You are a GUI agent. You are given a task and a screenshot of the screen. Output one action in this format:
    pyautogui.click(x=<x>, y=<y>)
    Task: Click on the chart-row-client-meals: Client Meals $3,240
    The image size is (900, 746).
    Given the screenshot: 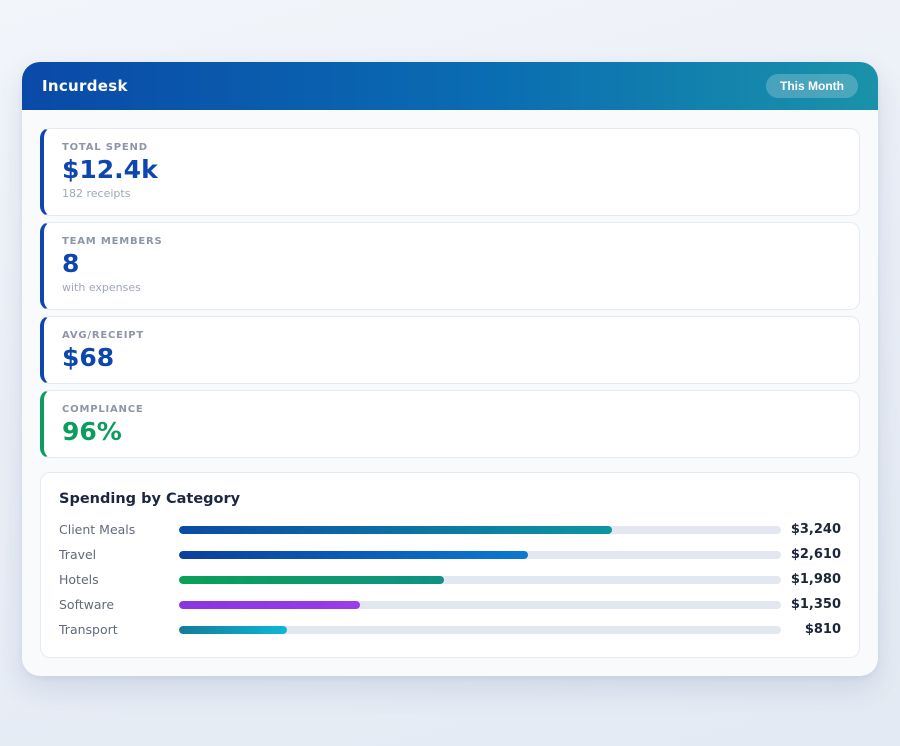 What is the action you would take?
    pyautogui.click(x=450, y=529)
    